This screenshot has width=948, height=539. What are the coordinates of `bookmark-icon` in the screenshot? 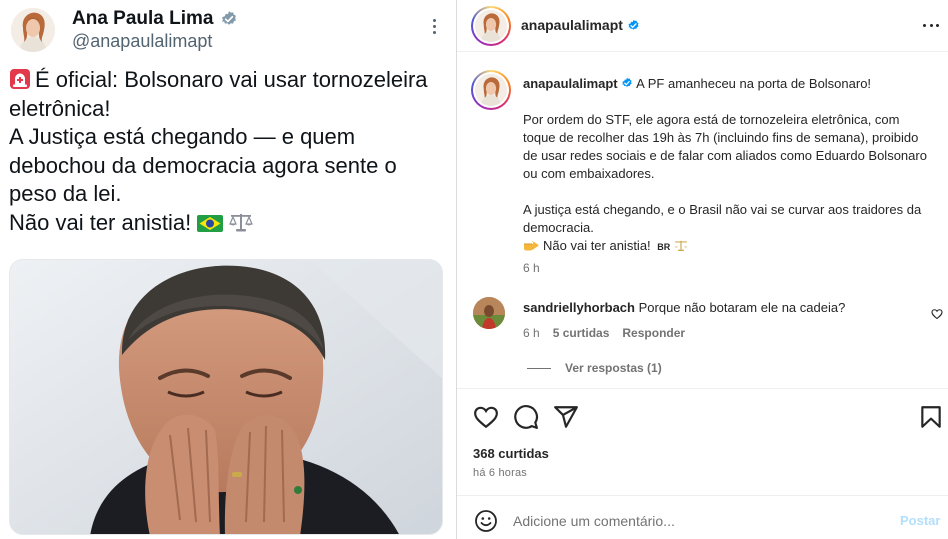 It's located at (931, 417).